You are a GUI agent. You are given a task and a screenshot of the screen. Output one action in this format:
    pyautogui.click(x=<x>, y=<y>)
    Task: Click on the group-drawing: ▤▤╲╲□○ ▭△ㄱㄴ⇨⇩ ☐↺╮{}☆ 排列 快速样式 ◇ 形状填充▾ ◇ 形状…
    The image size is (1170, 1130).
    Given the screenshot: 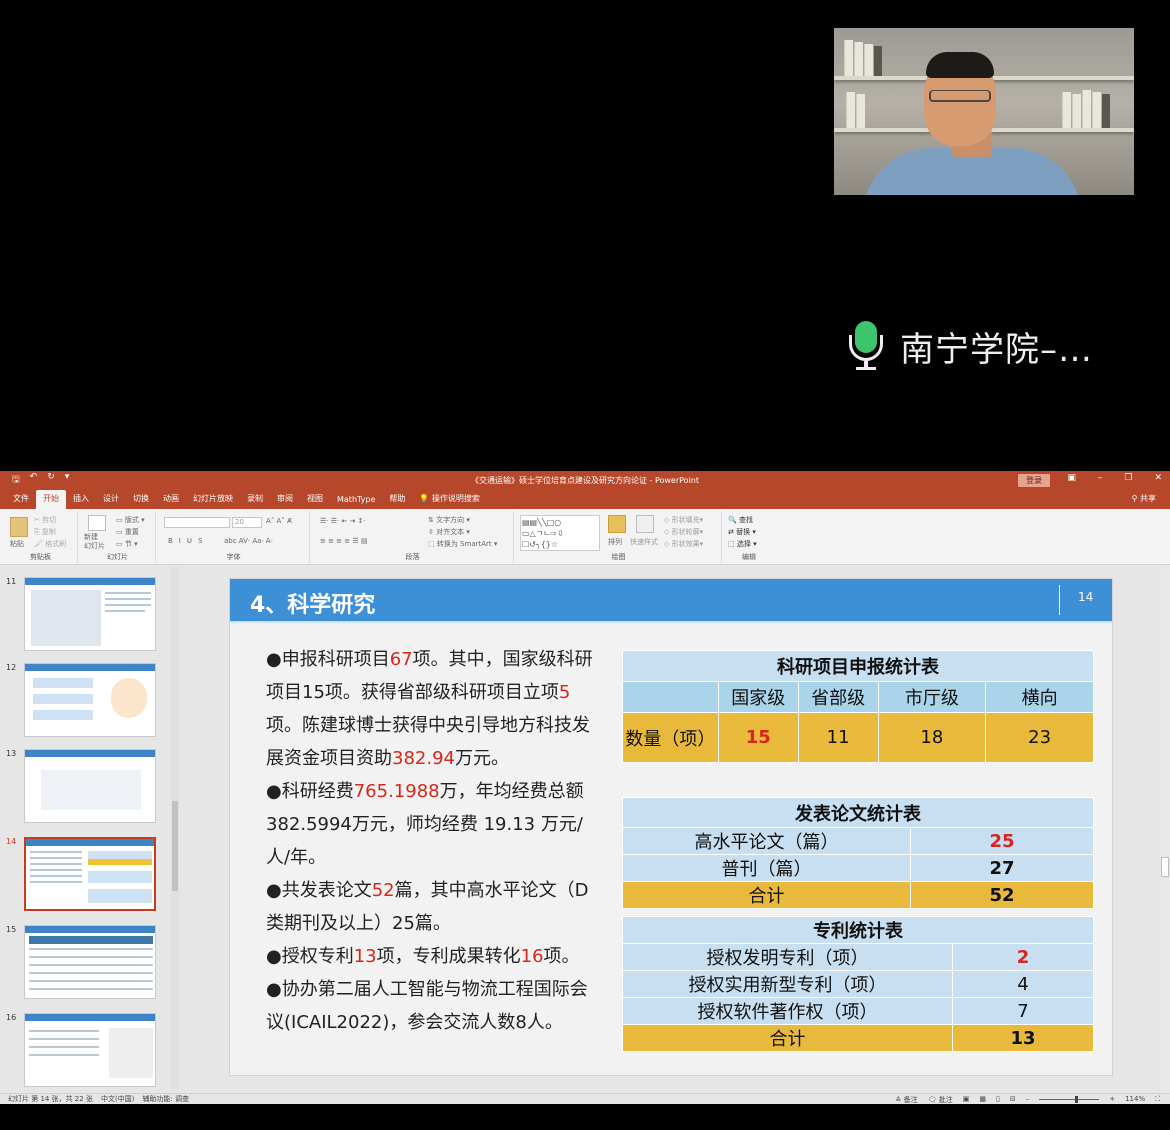 What is the action you would take?
    pyautogui.click(x=619, y=537)
    